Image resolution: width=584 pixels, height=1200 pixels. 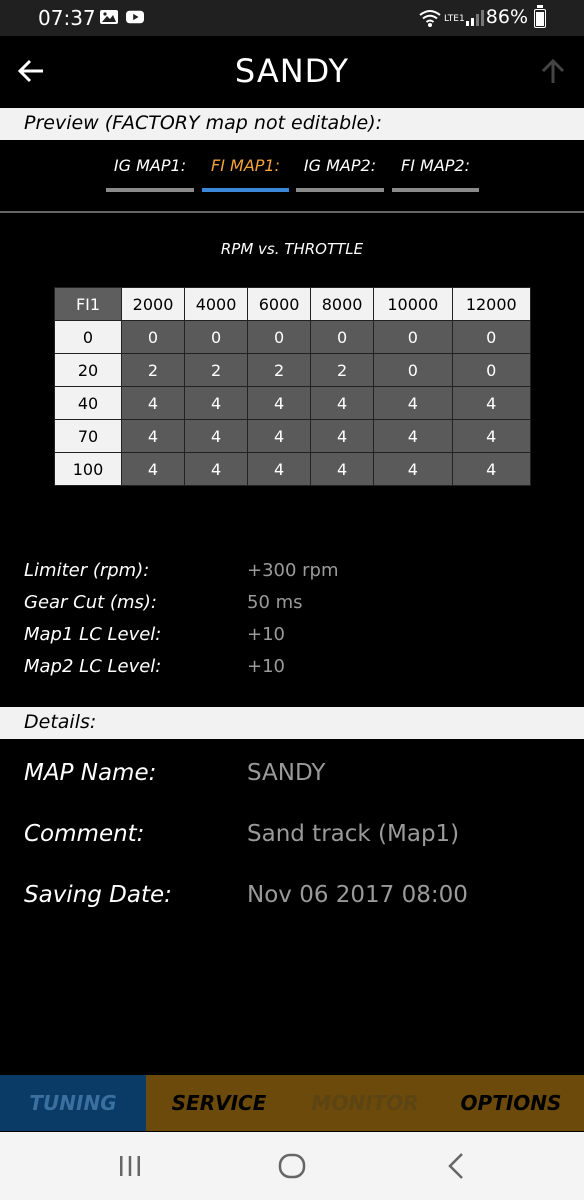 I want to click on status-bar: 07:37 LTE1 86%, so click(x=292, y=18).